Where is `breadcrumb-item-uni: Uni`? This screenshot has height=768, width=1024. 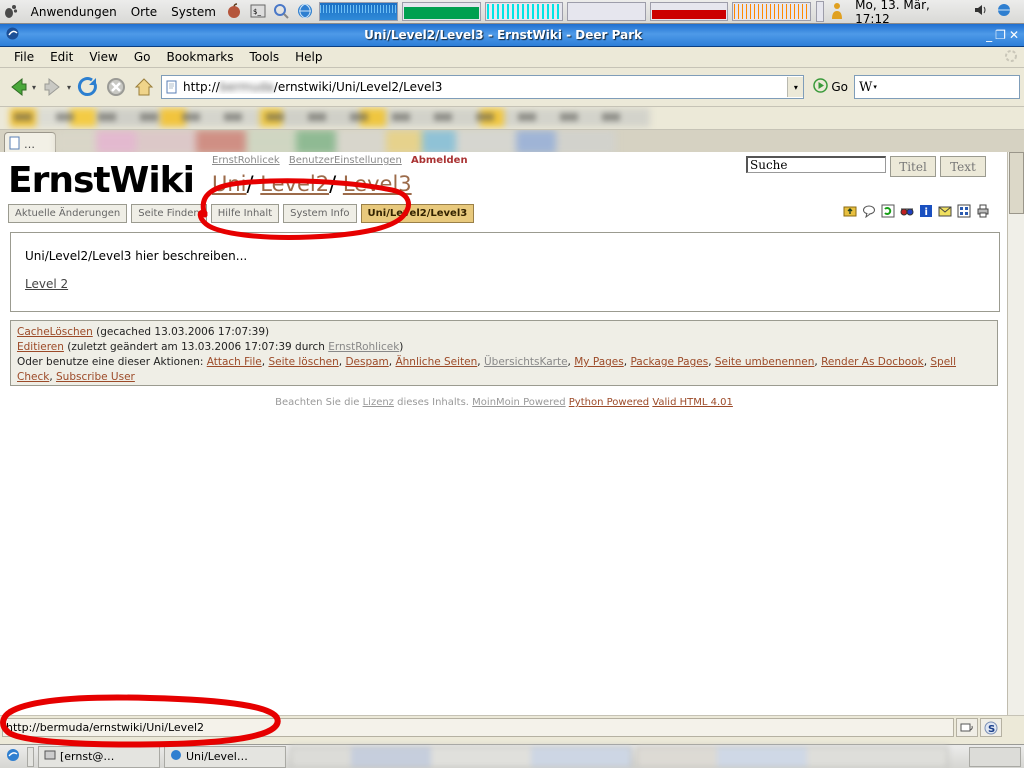
breadcrumb-item-uni: Uni is located at coordinates (229, 184).